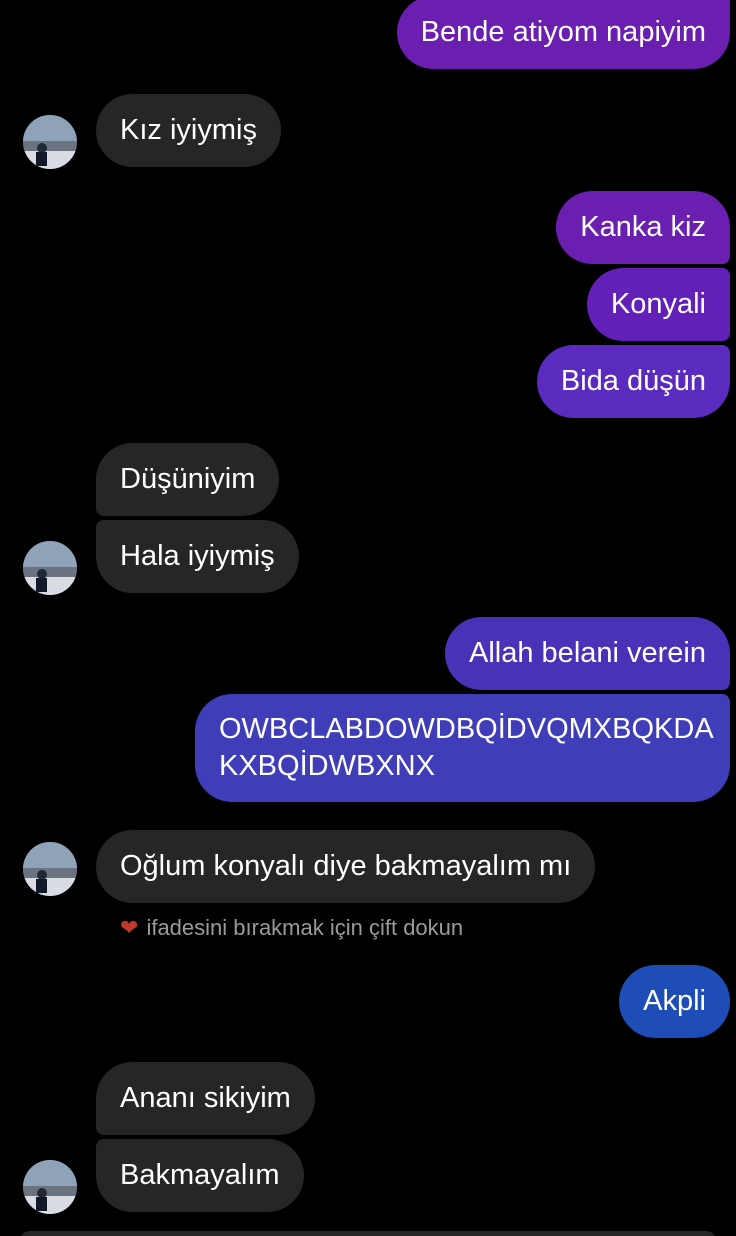 The width and height of the screenshot is (736, 1236). Describe the element at coordinates (305, 927) in the screenshot. I see `reaction-hint-text: ifadesini bırakmak için çift dokun` at that location.